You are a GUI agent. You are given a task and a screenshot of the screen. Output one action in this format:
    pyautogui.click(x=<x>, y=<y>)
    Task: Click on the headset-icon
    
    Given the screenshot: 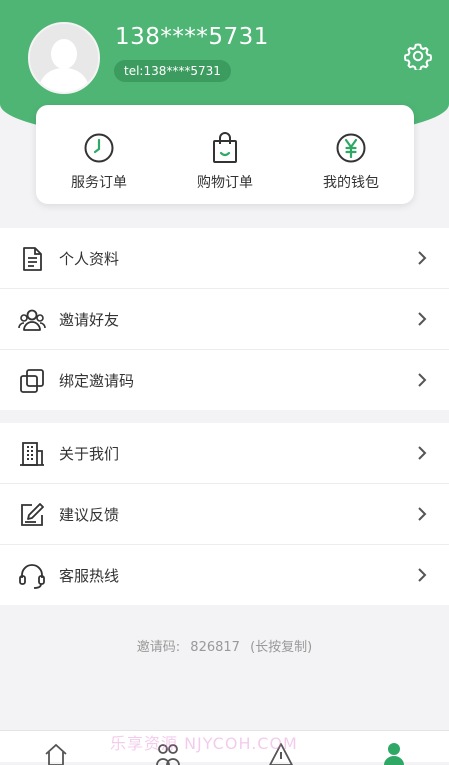 What is the action you would take?
    pyautogui.click(x=32, y=576)
    